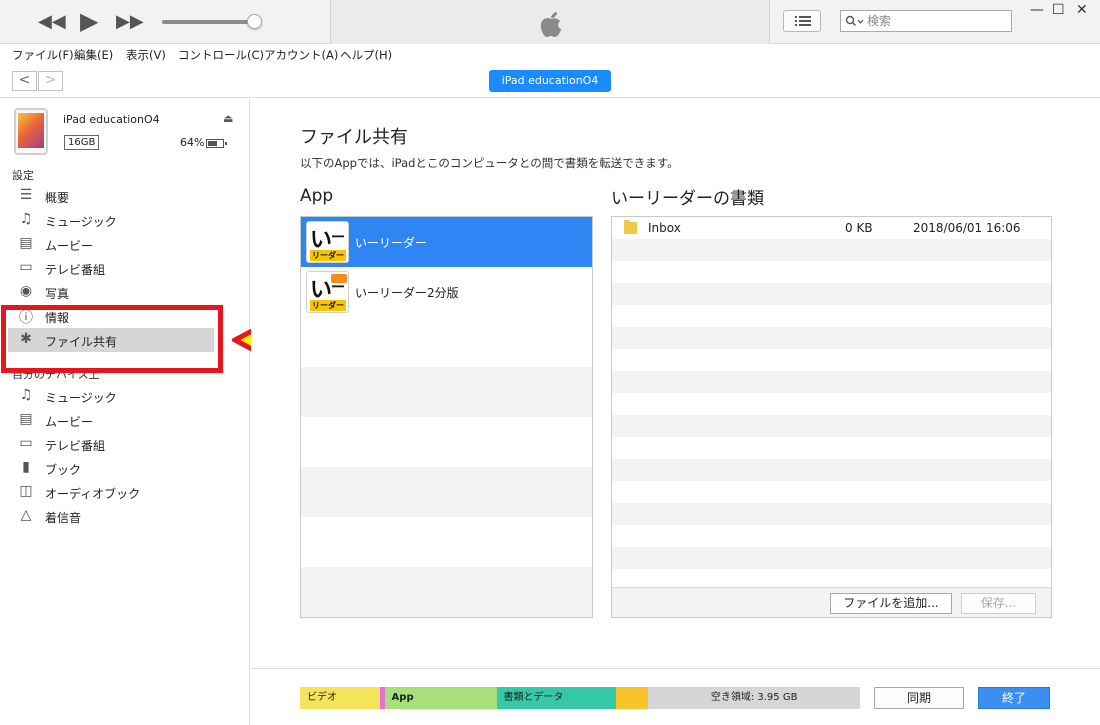 The image size is (1100, 725). What do you see at coordinates (317, 196) in the screenshot?
I see `apps-header: App` at bounding box center [317, 196].